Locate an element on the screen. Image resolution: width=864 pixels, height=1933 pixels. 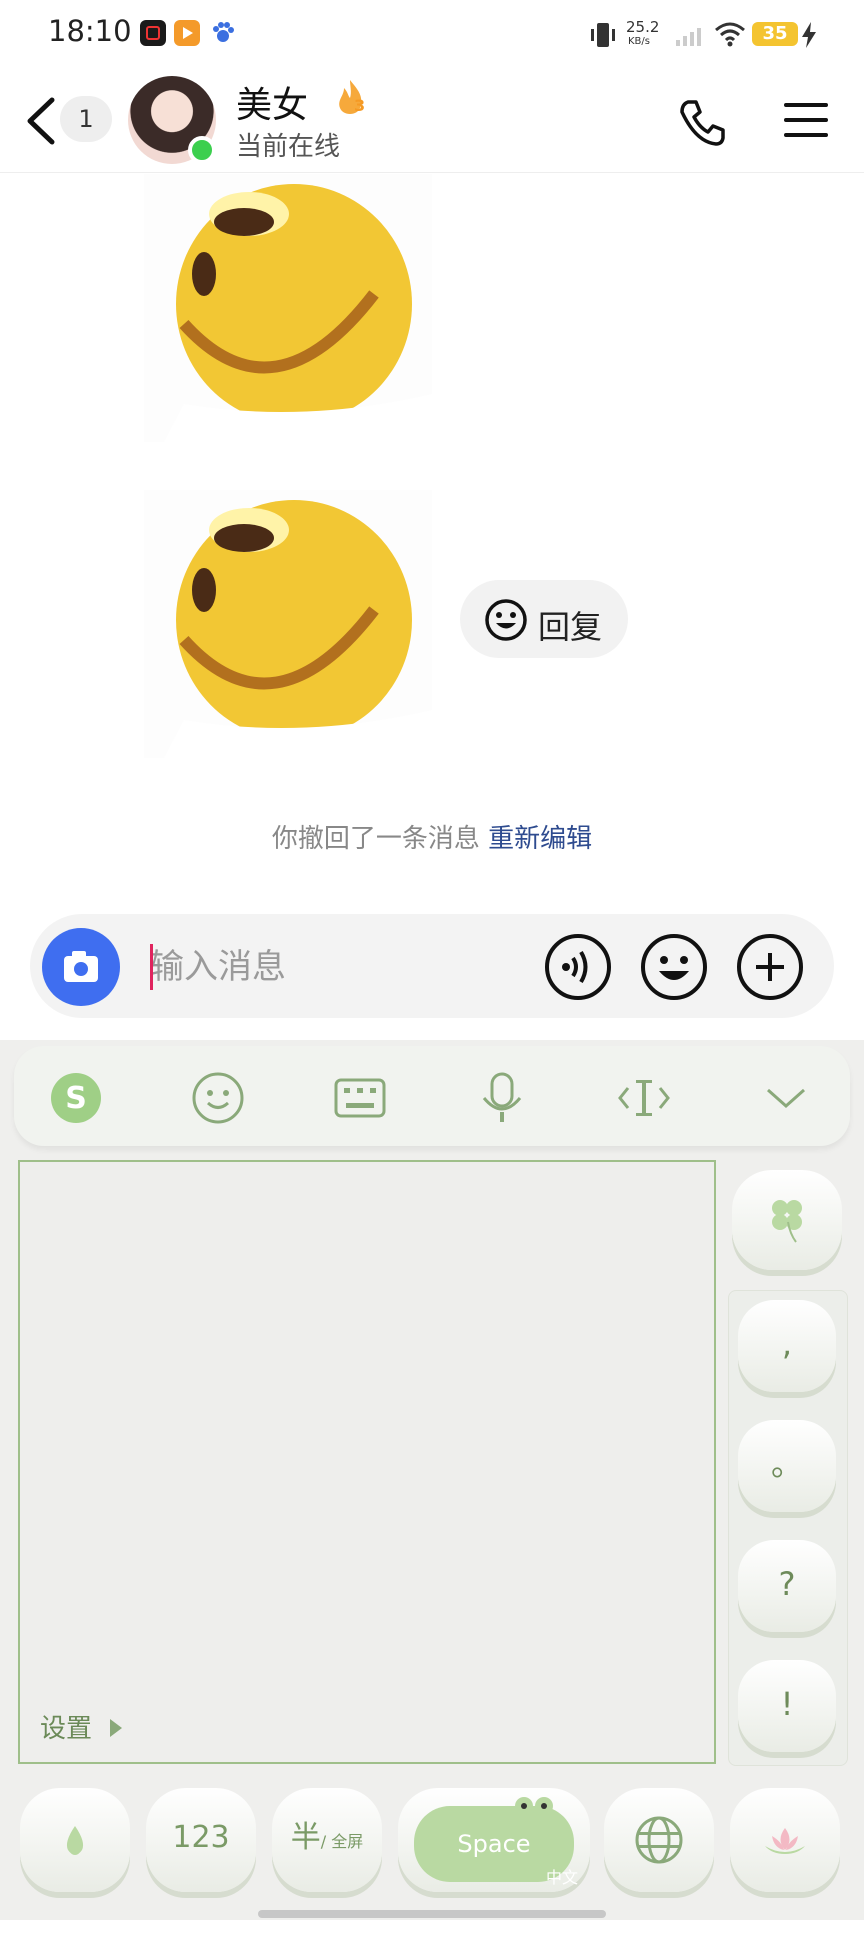
collapse-keyboard-icon is located at coordinates (786, 1098).